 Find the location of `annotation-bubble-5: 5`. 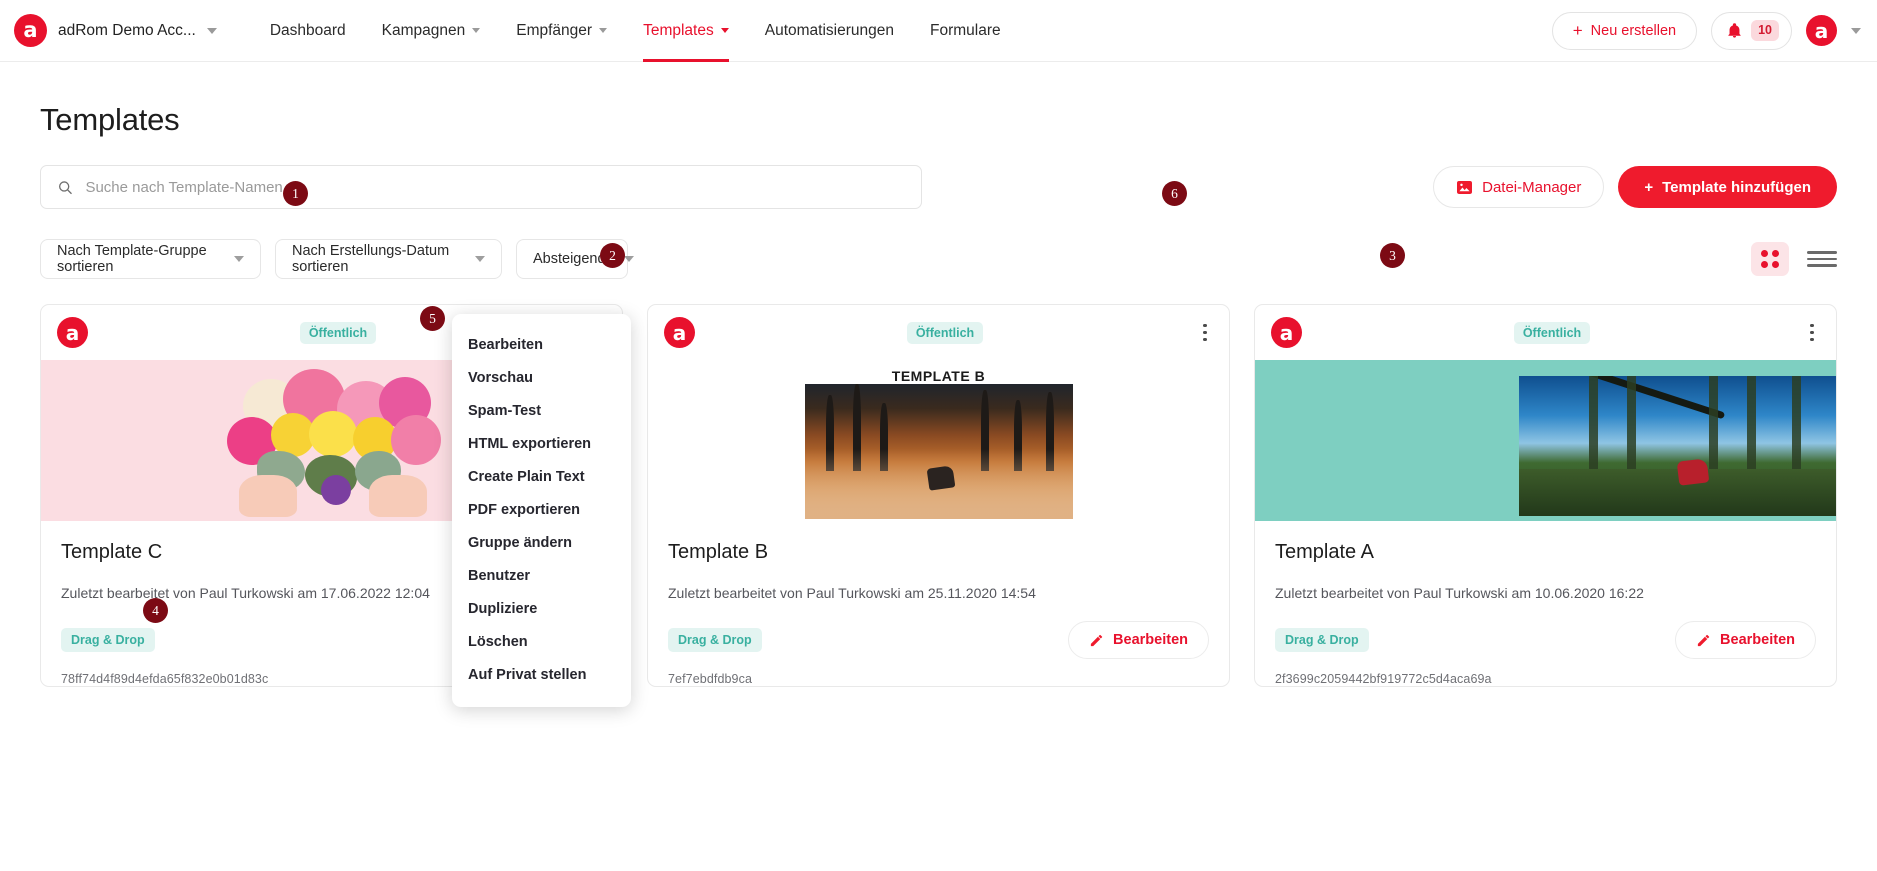

annotation-bubble-5: 5 is located at coordinates (432, 318).